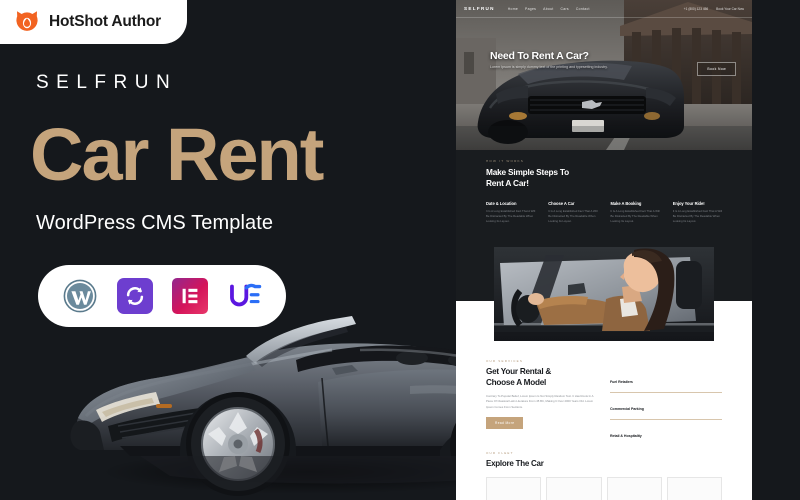 This screenshot has height=500, width=800. I want to click on wordpress-icon, so click(80, 296).